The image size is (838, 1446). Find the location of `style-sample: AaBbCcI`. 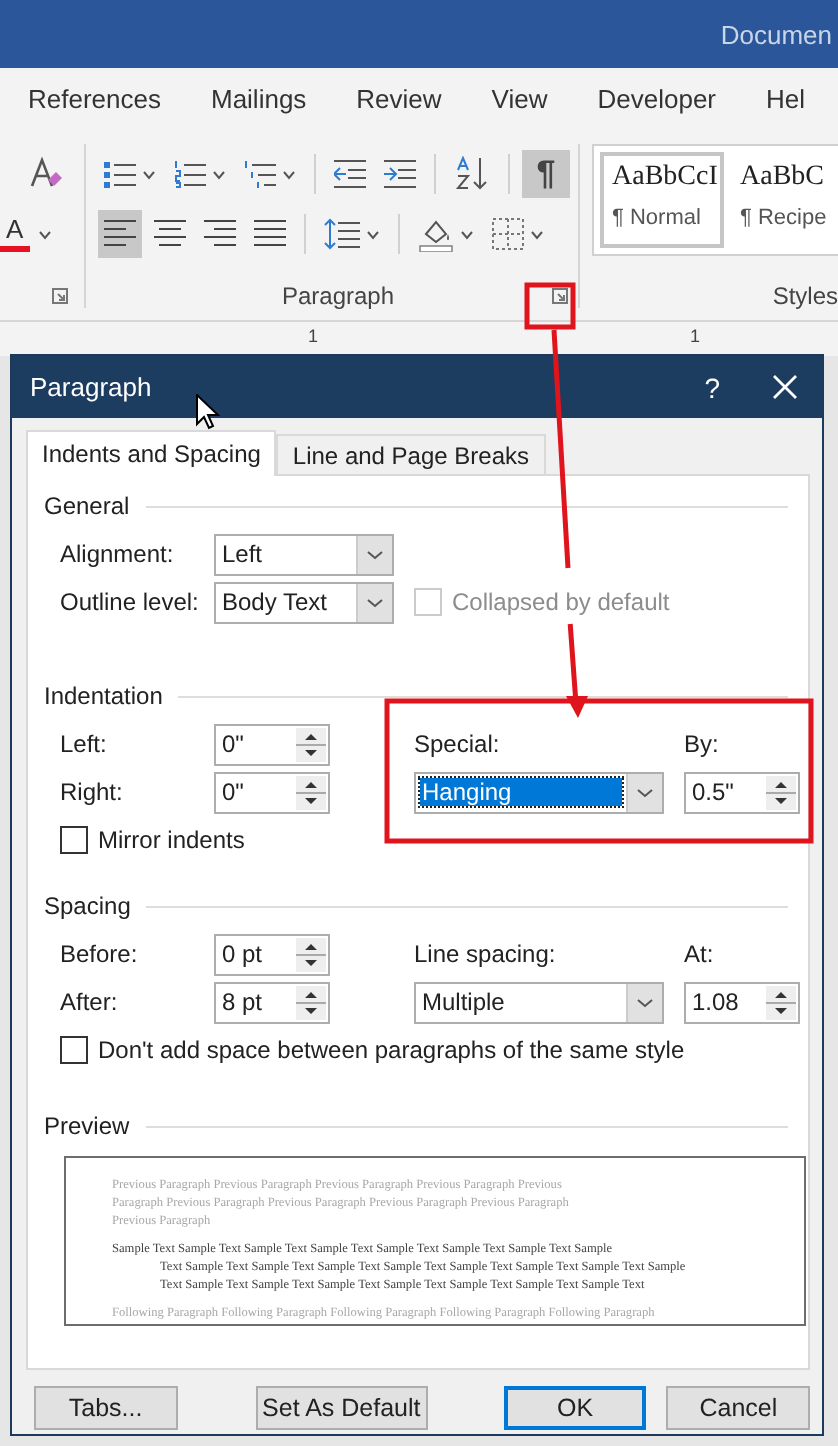

style-sample: AaBbCcI is located at coordinates (665, 178).